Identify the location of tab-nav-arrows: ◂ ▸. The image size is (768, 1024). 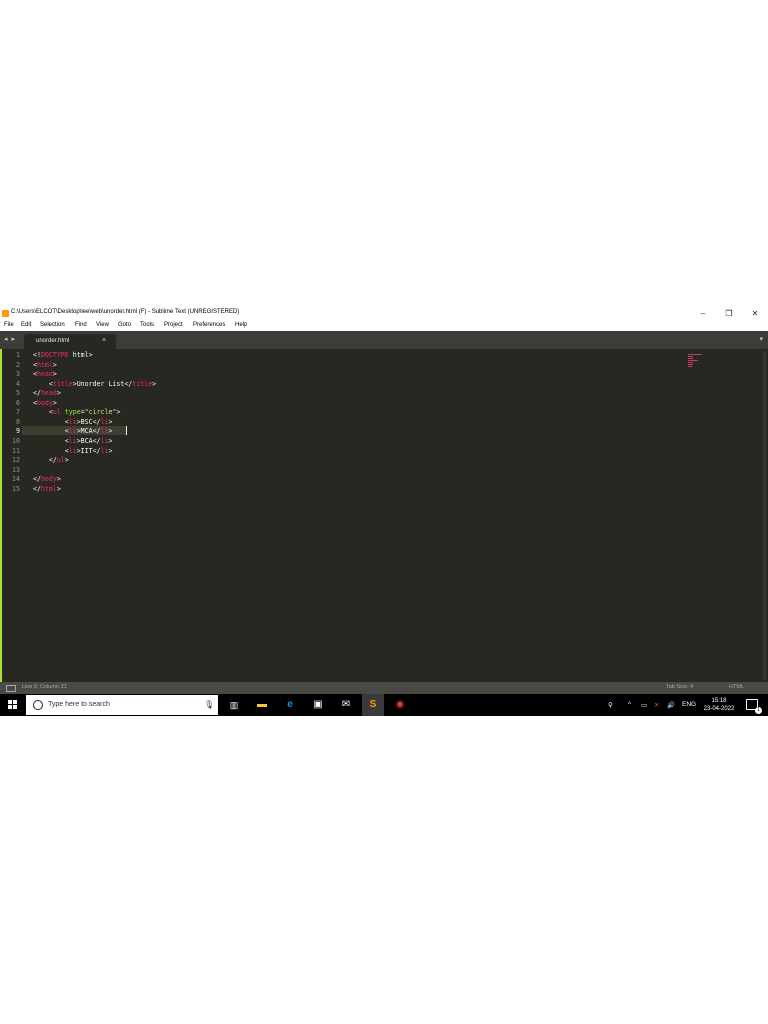
(10, 339).